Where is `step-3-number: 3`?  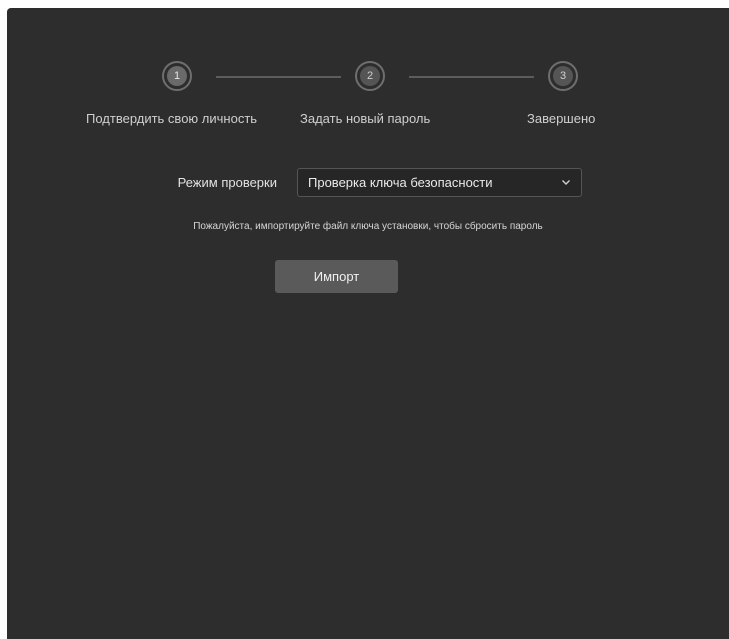
step-3-number: 3 is located at coordinates (563, 76).